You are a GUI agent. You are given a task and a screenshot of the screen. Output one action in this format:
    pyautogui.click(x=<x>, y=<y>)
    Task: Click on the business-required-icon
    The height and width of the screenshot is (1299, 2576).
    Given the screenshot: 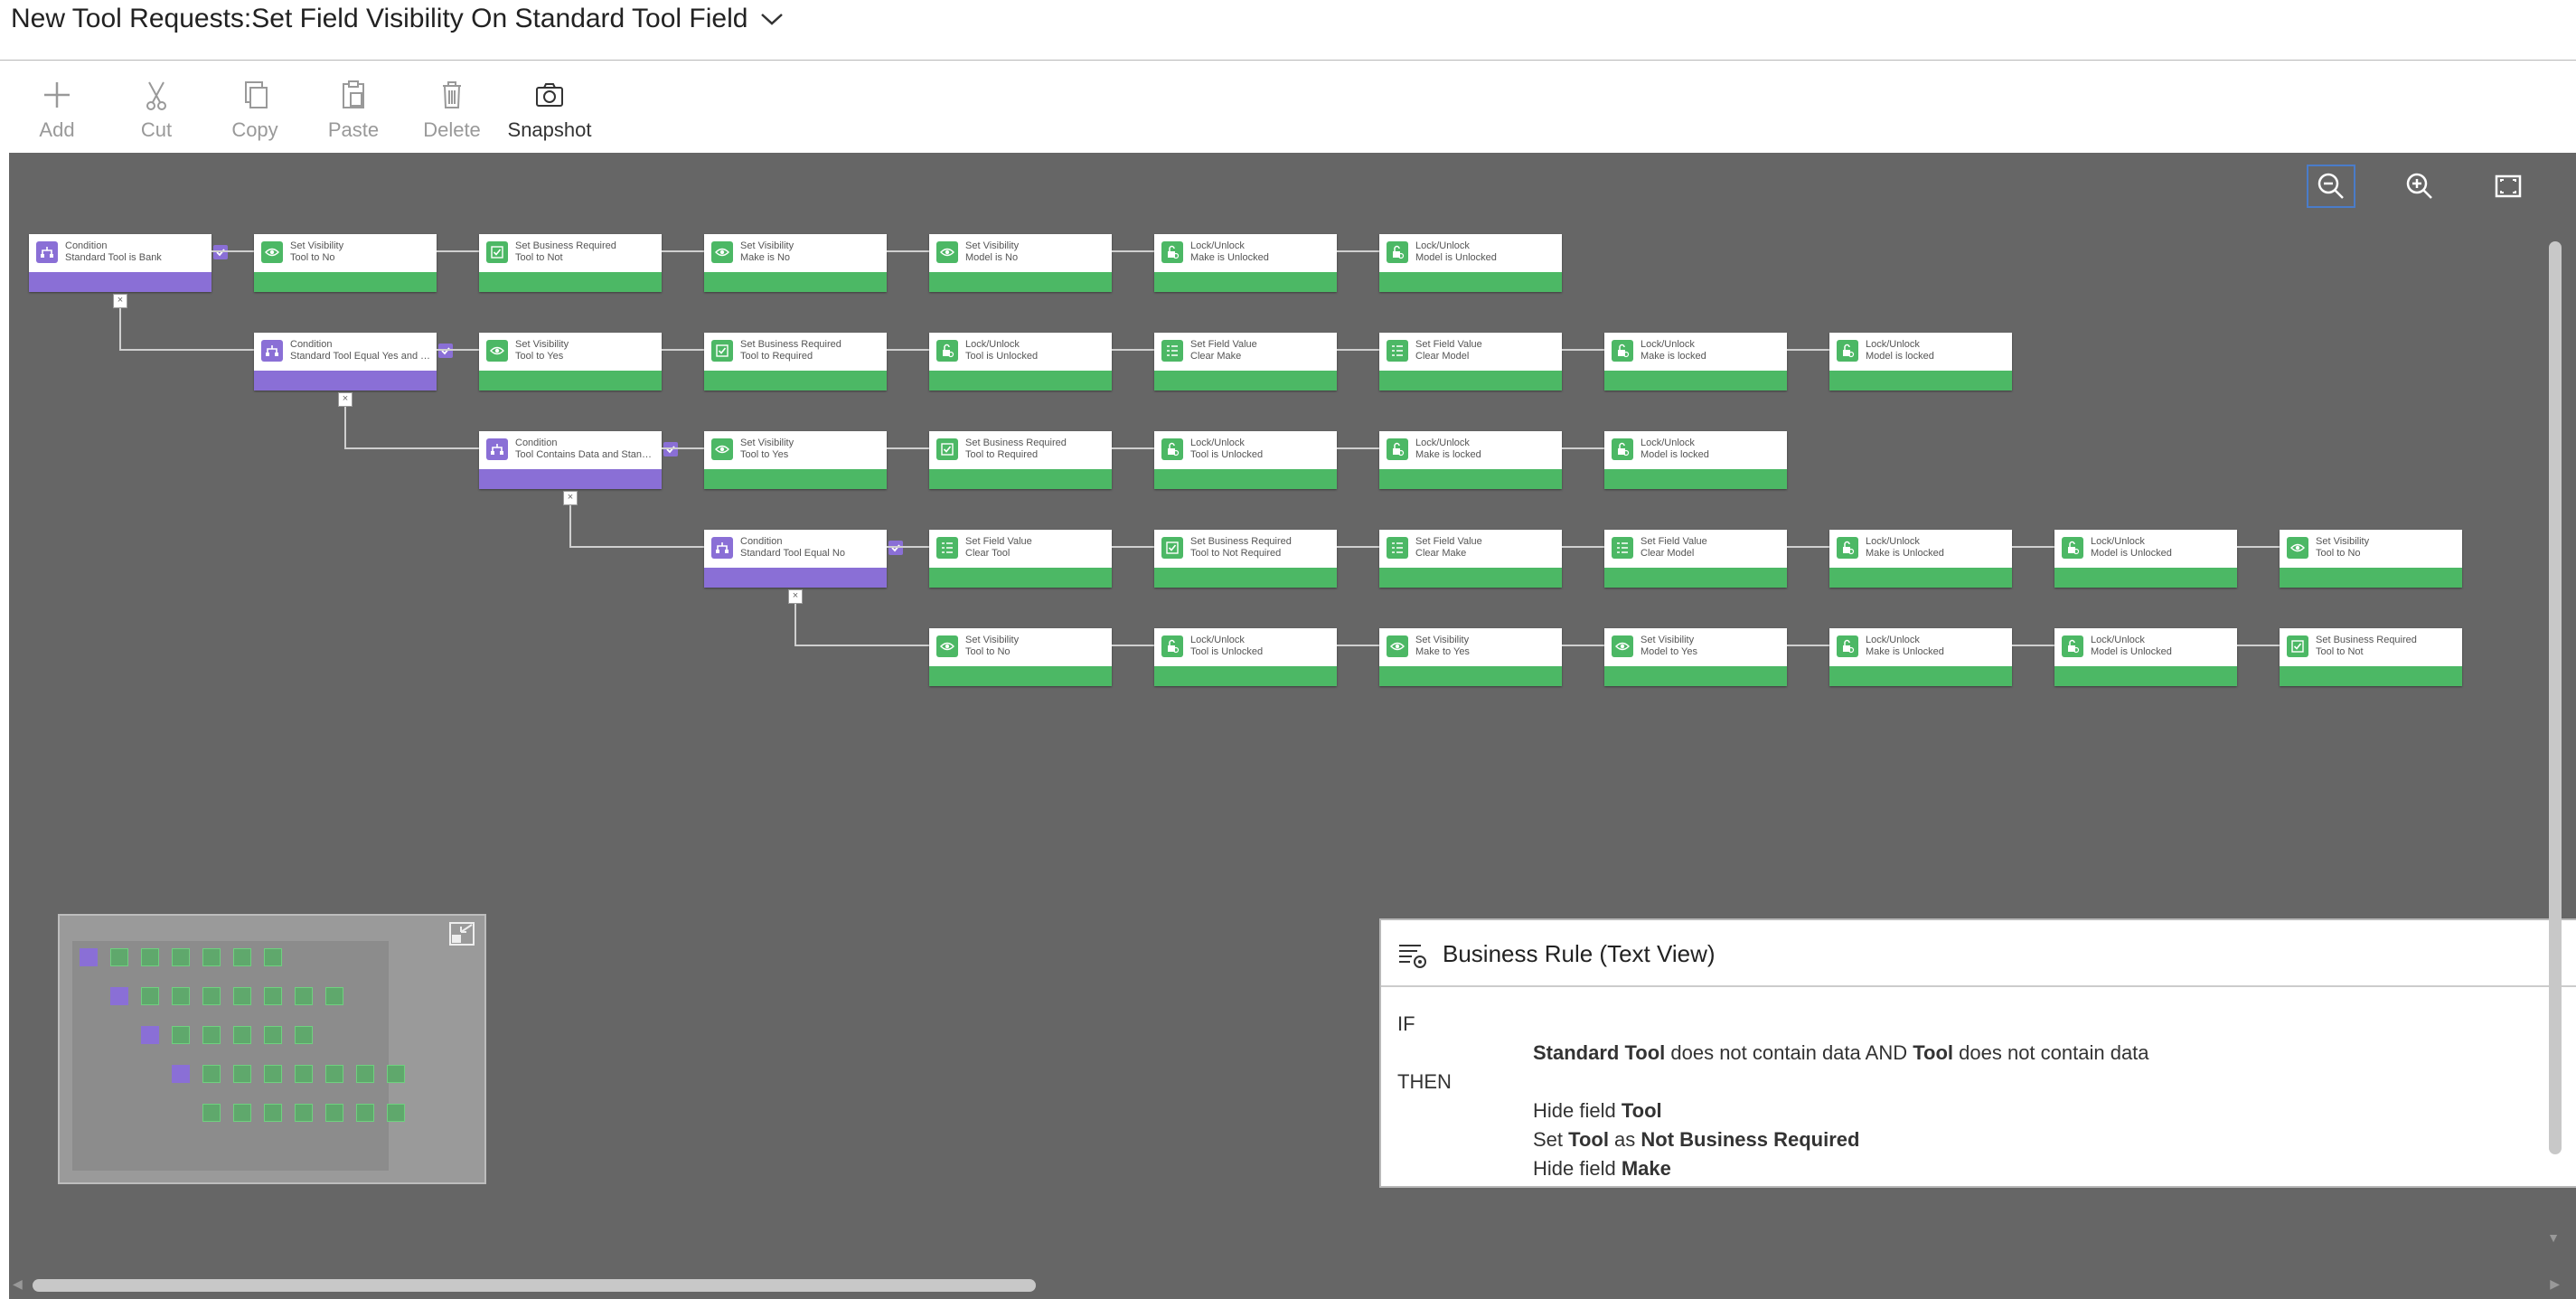 What is the action you would take?
    pyautogui.click(x=1172, y=548)
    